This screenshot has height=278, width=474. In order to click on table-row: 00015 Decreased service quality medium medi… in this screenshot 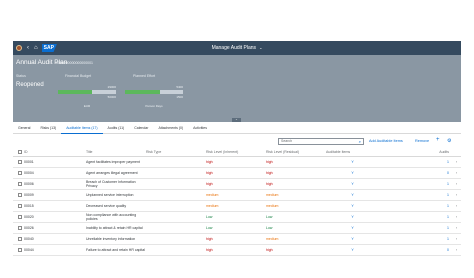, I will do `click(237, 206)`.